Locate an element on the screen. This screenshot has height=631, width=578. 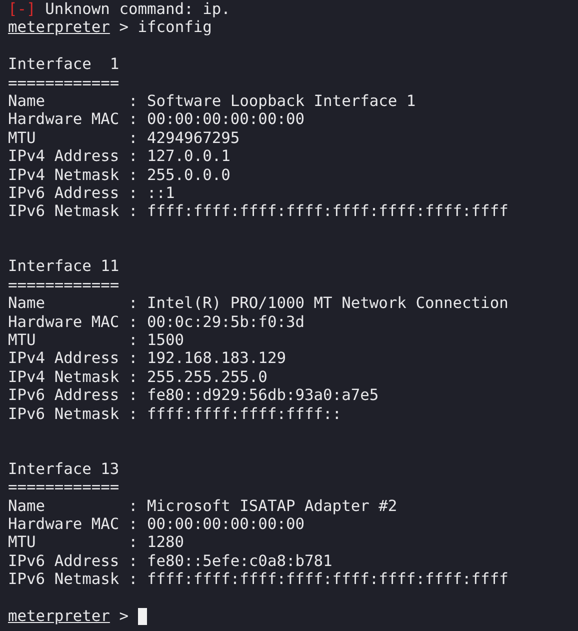
field-value: 1500 is located at coordinates (165, 340).